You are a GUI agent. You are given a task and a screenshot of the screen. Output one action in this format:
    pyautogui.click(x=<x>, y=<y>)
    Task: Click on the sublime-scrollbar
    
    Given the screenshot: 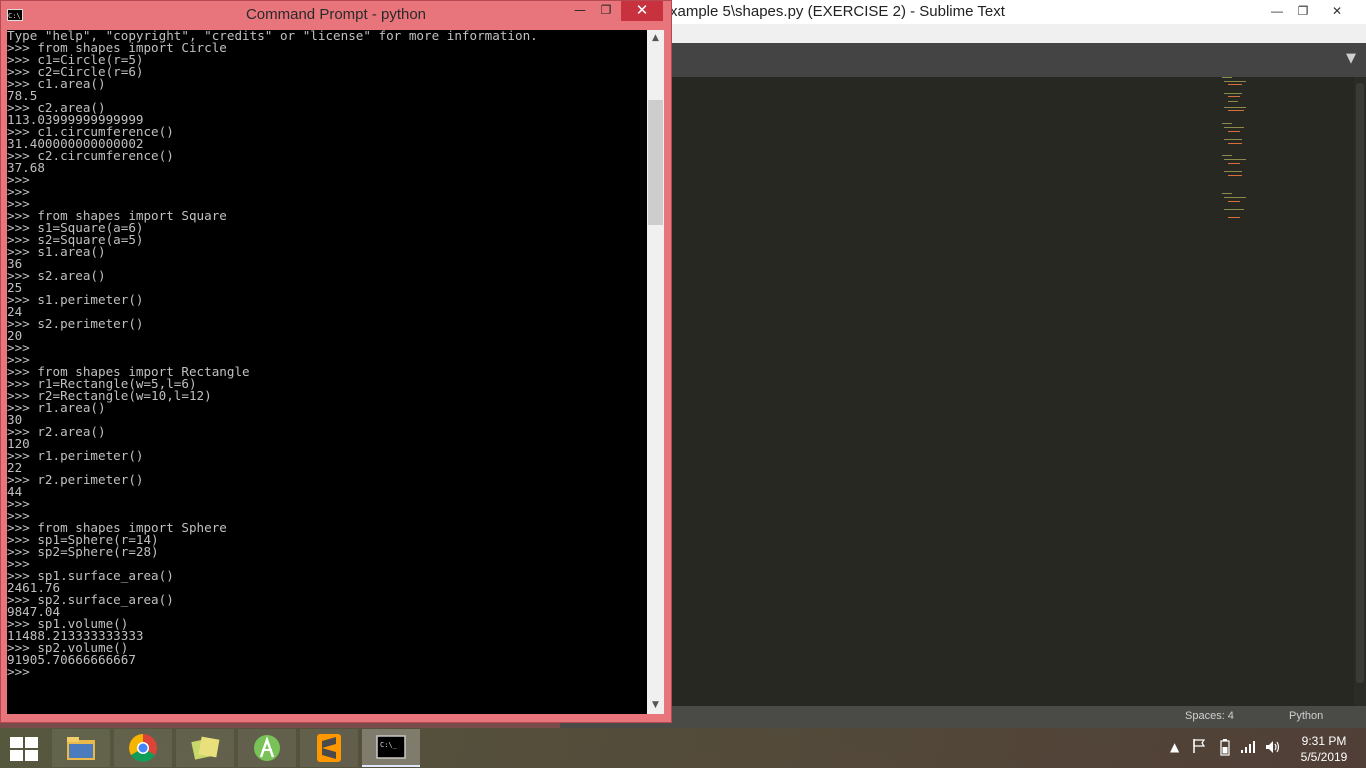 What is the action you would take?
    pyautogui.click(x=1360, y=391)
    